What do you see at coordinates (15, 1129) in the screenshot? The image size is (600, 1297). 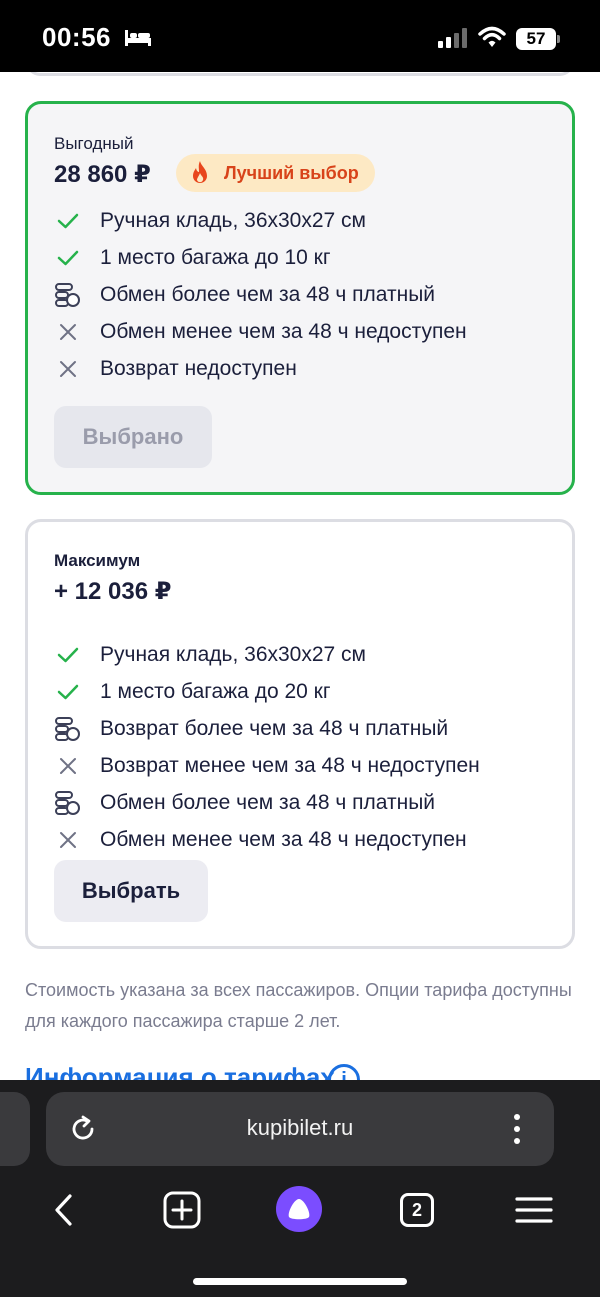 I see `previous-tab-preview` at bounding box center [15, 1129].